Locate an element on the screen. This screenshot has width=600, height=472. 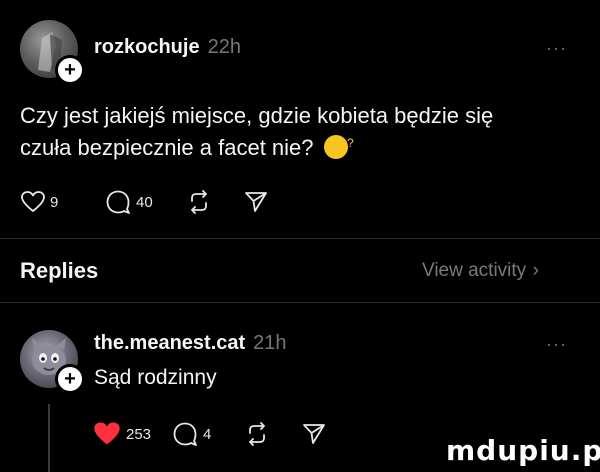
reply-like-count: 253 is located at coordinates (139, 434).